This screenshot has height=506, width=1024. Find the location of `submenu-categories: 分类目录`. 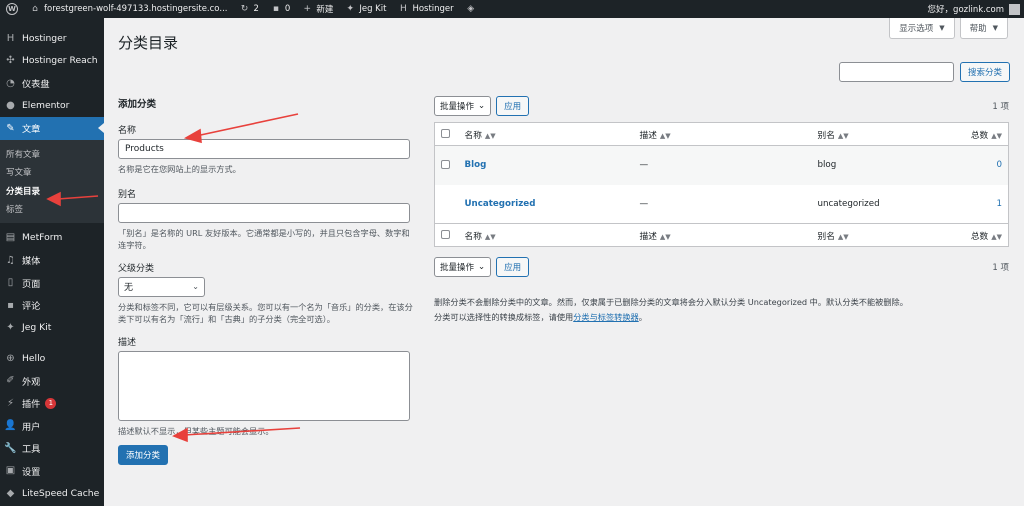

submenu-categories: 分类目录 is located at coordinates (52, 191).